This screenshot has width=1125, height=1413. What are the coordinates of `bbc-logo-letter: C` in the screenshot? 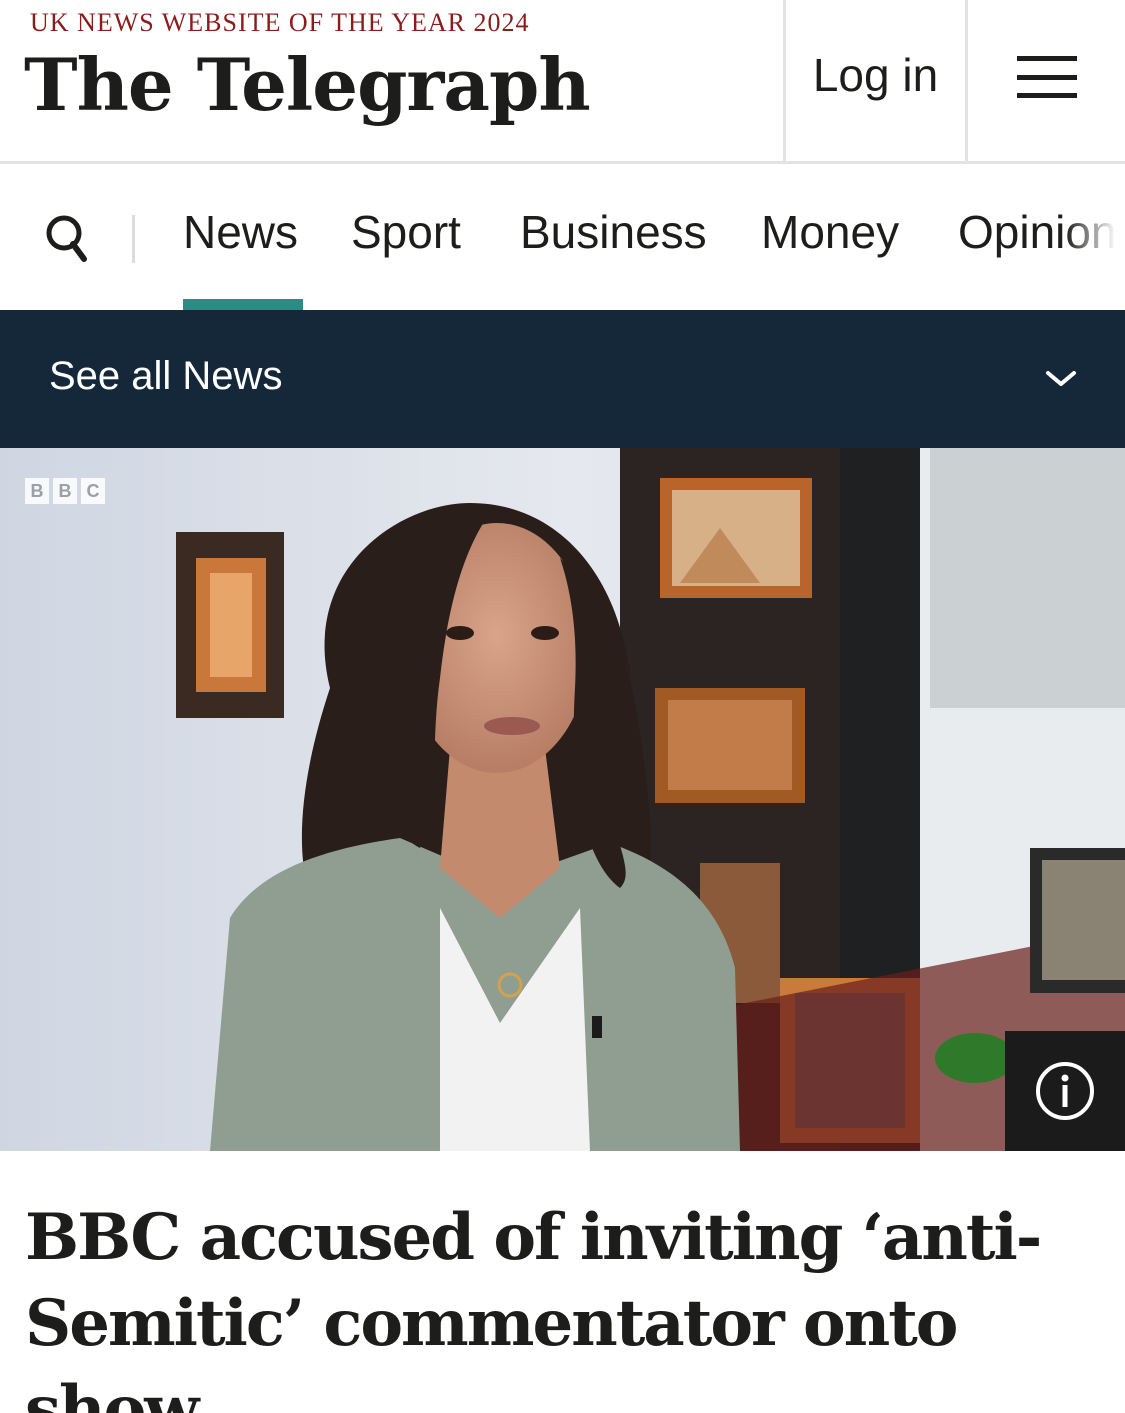 It's located at (93, 491).